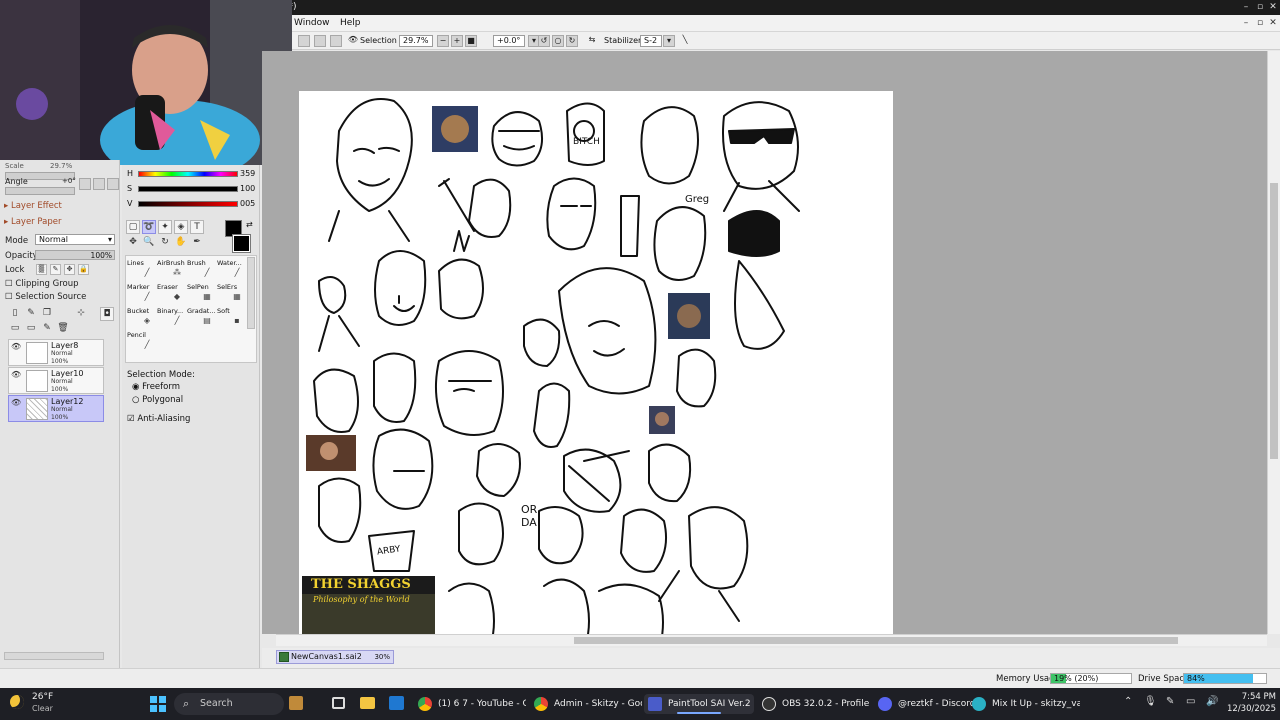 The width and height of the screenshot is (1280, 720). I want to click on maximize-icon: ▫, so click(1260, 7).